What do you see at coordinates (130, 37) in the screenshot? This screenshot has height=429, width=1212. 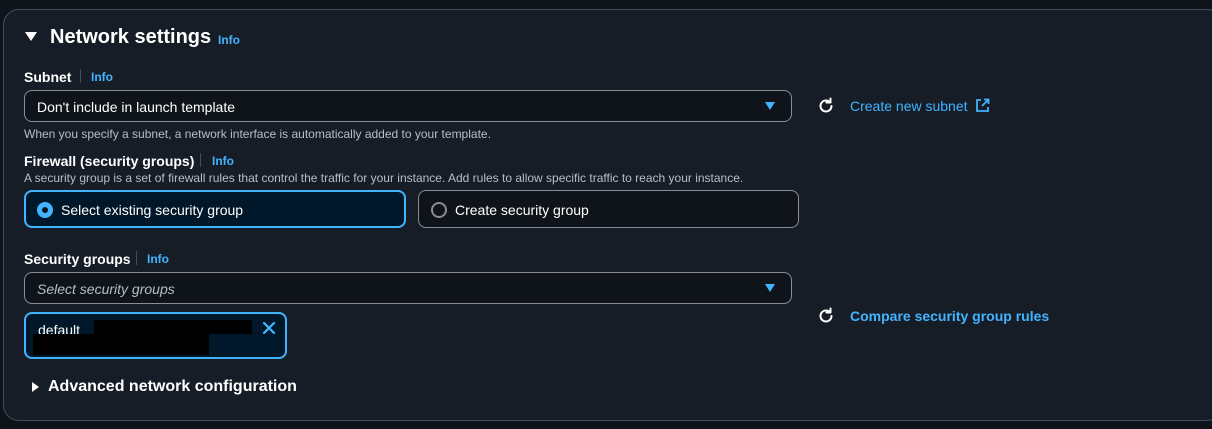 I see `section-title: Network settings` at bounding box center [130, 37].